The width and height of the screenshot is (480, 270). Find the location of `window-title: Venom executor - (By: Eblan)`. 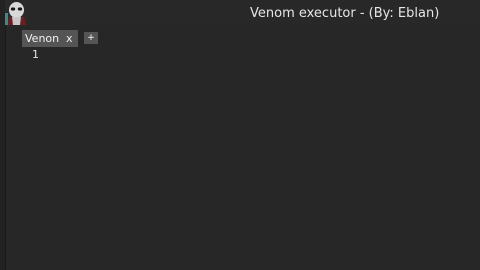

window-title: Venom executor - (By: Eblan) is located at coordinates (345, 13).